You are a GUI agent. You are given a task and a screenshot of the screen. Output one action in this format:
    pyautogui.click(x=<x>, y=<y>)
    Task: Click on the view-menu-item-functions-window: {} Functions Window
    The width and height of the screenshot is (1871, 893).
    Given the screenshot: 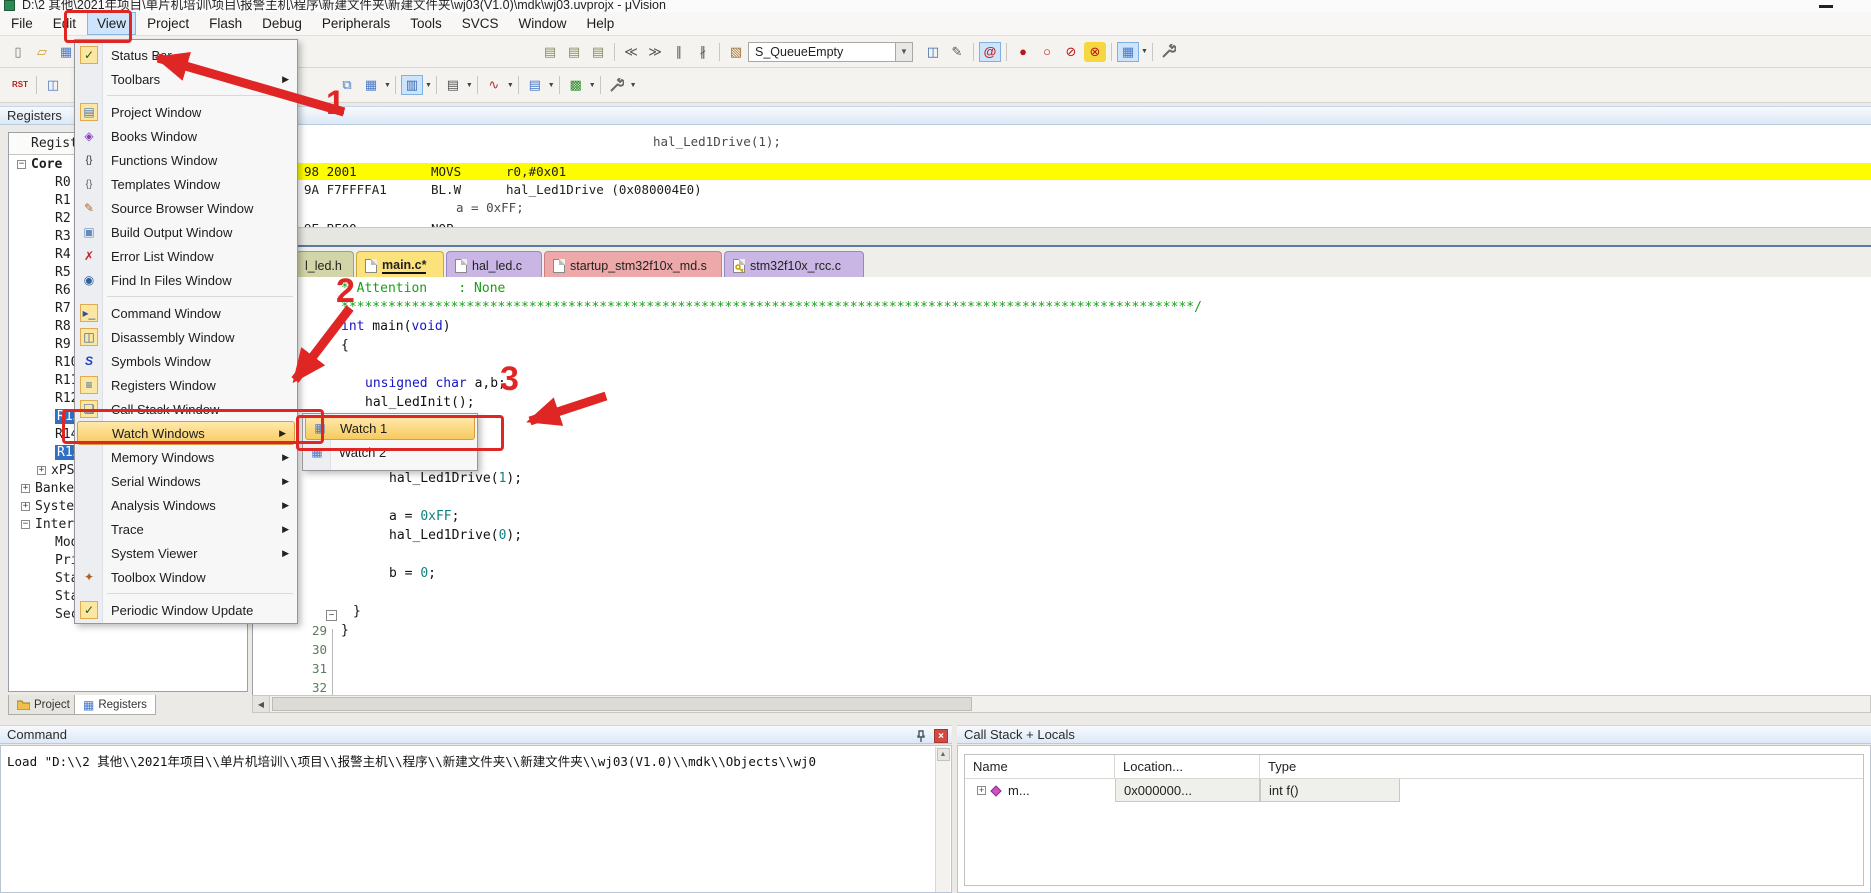 What is the action you would take?
    pyautogui.click(x=186, y=160)
    